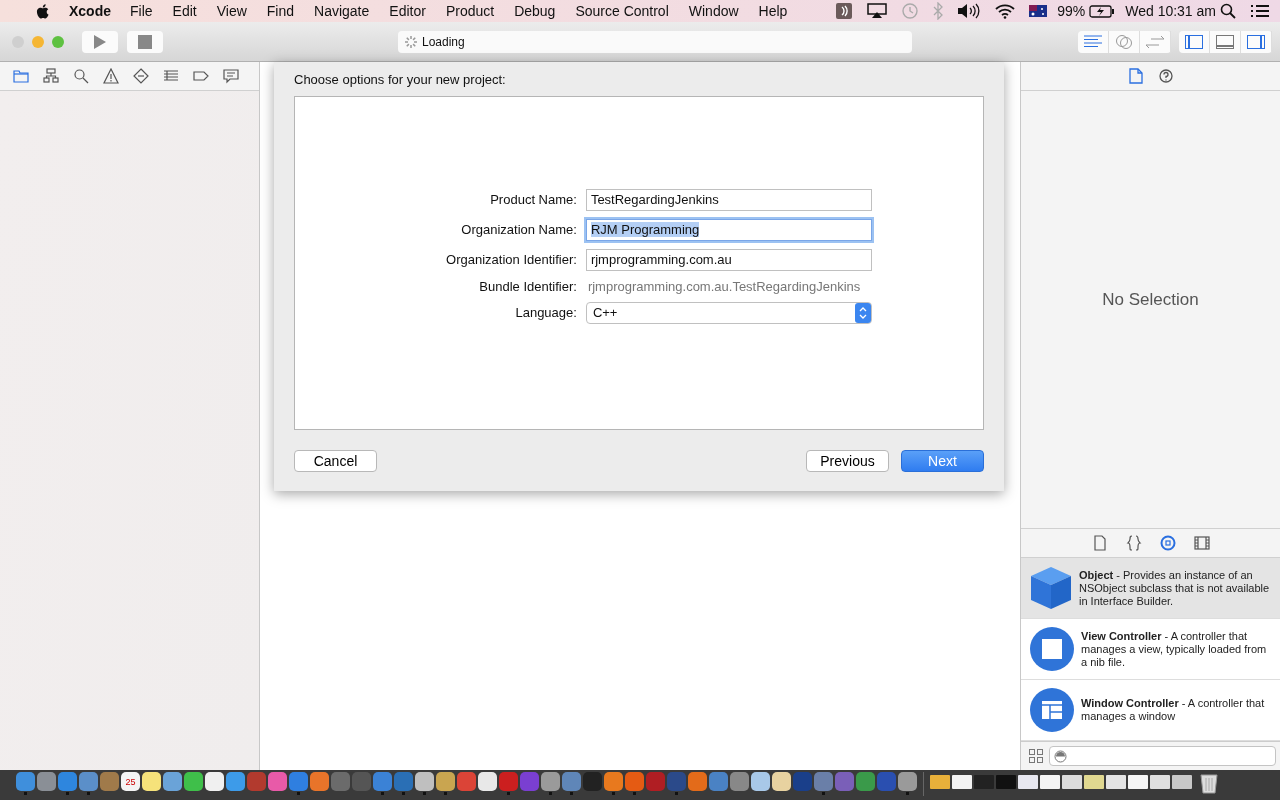  What do you see at coordinates (21, 76) in the screenshot?
I see `folder-icon` at bounding box center [21, 76].